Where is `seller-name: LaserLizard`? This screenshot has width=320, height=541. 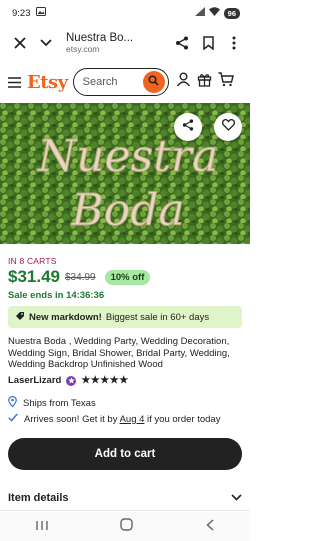
seller-name: LaserLizard is located at coordinates (34, 380).